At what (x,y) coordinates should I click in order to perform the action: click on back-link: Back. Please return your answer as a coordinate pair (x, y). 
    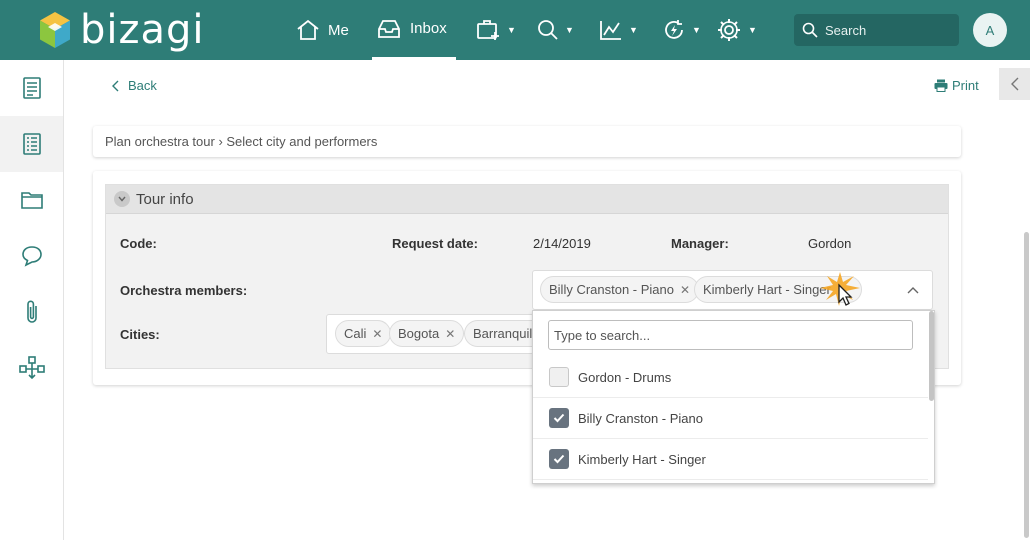
    Looking at the image, I should click on (134, 85).